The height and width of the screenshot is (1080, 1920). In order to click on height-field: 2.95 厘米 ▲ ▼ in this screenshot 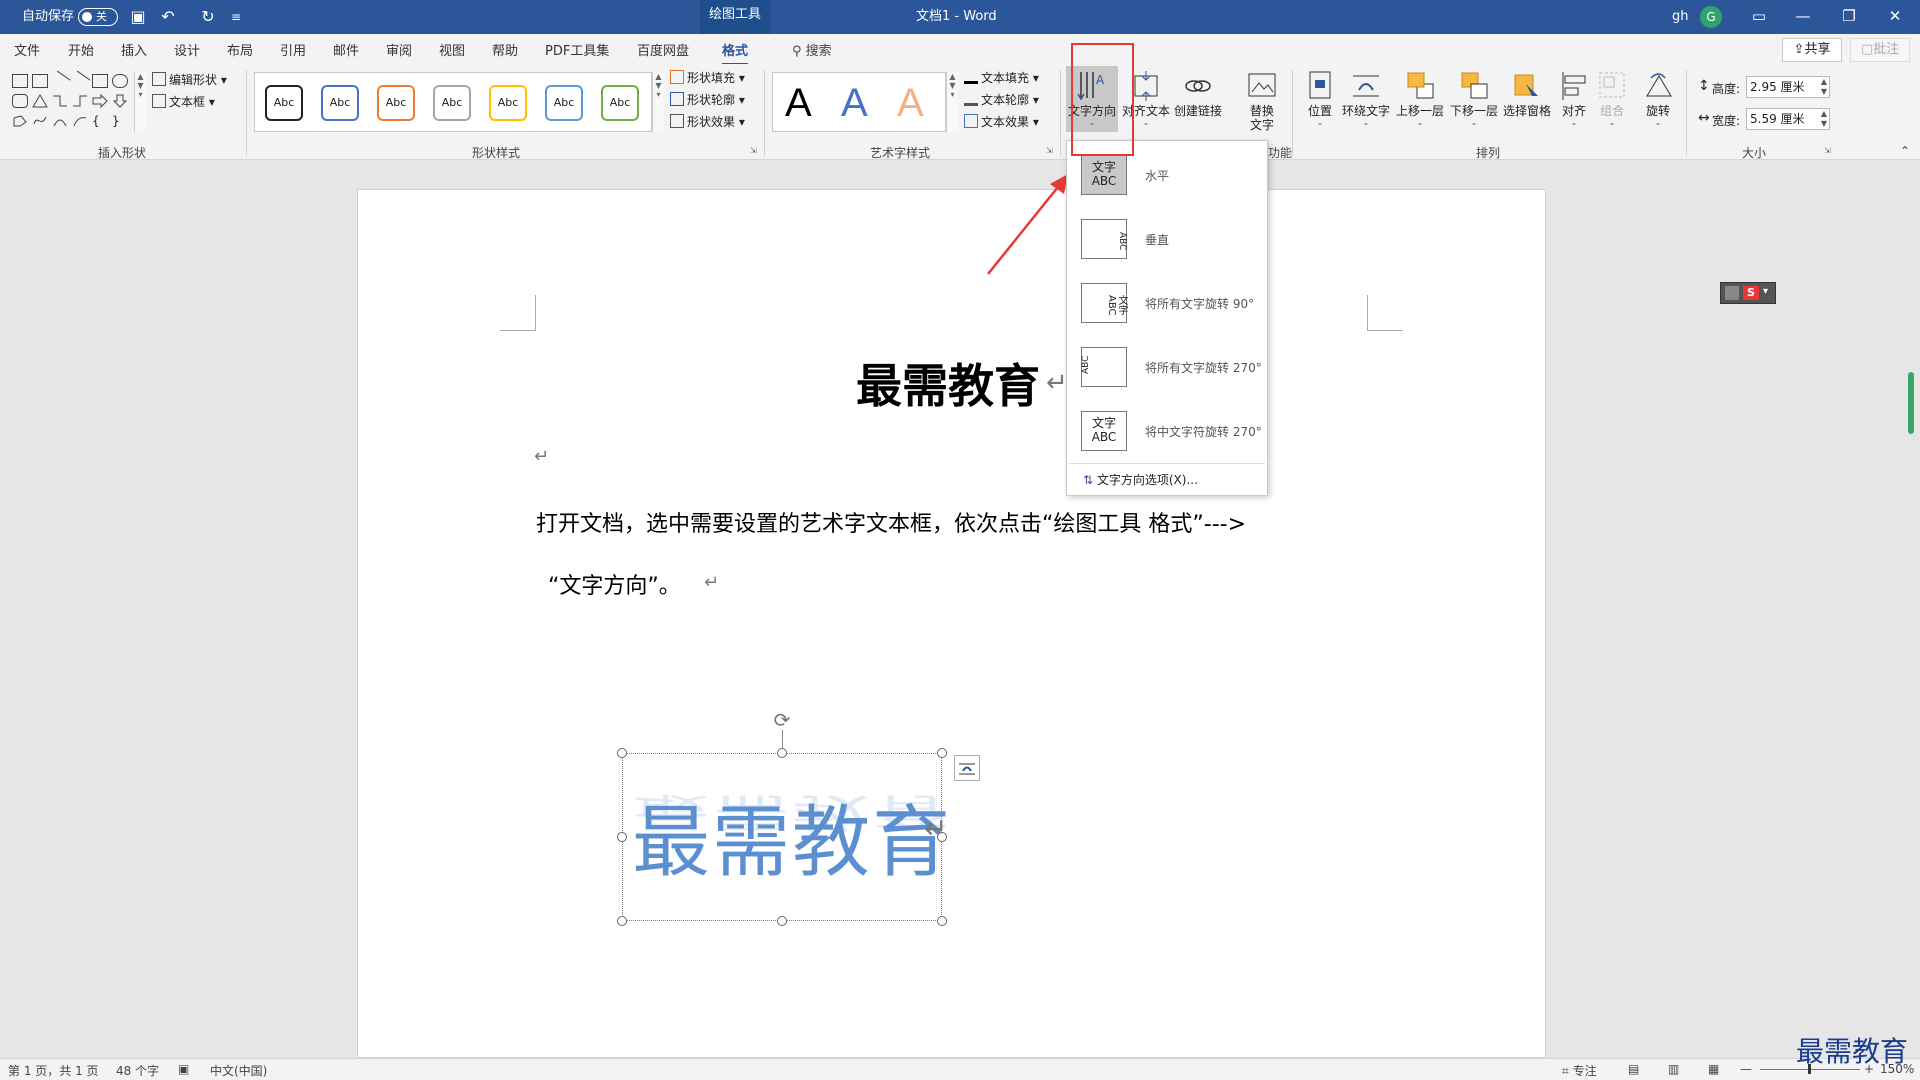, I will do `click(1788, 87)`.